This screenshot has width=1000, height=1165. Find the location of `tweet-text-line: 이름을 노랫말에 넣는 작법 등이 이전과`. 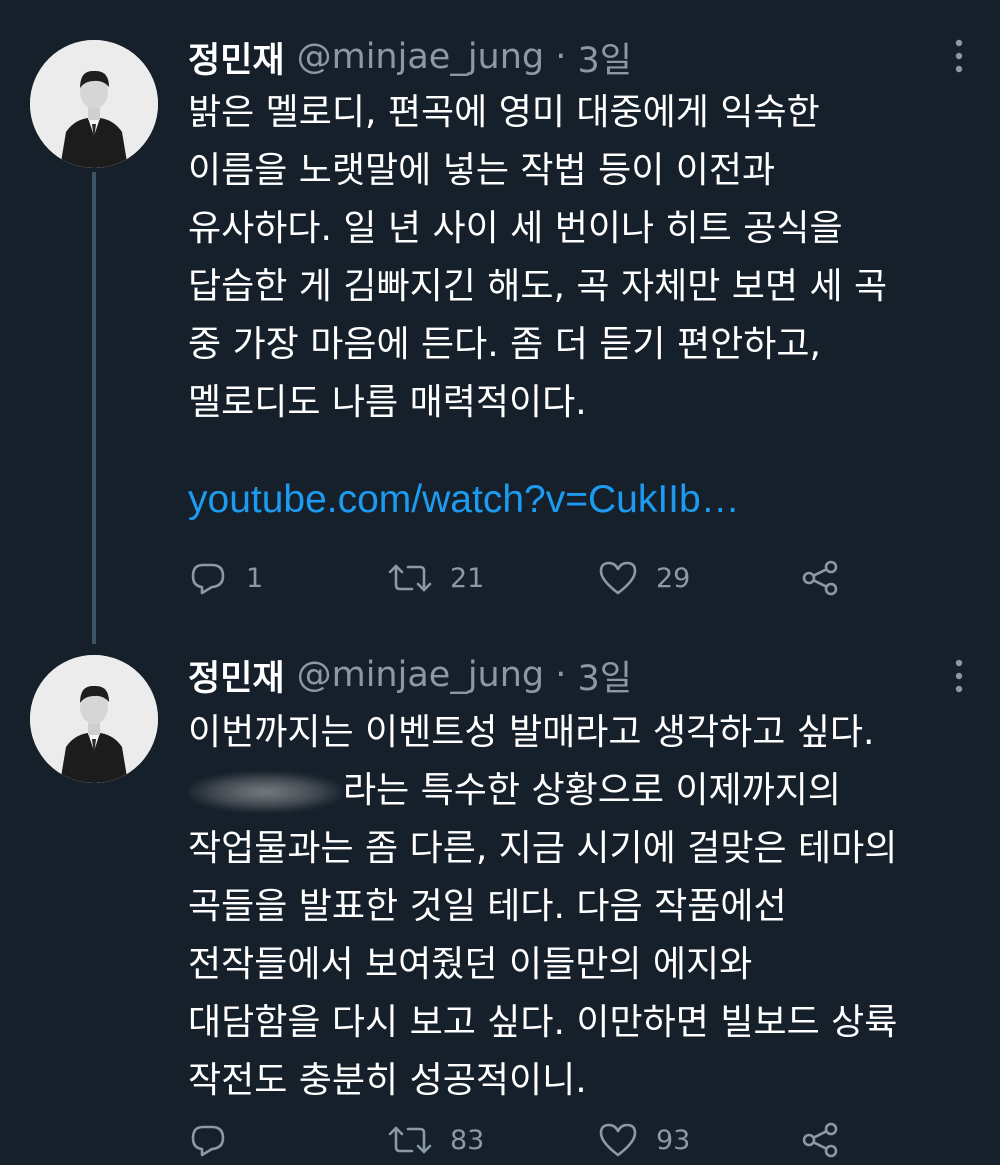

tweet-text-line: 이름을 노랫말에 넣는 작법 등이 이전과 is located at coordinates (482, 170).